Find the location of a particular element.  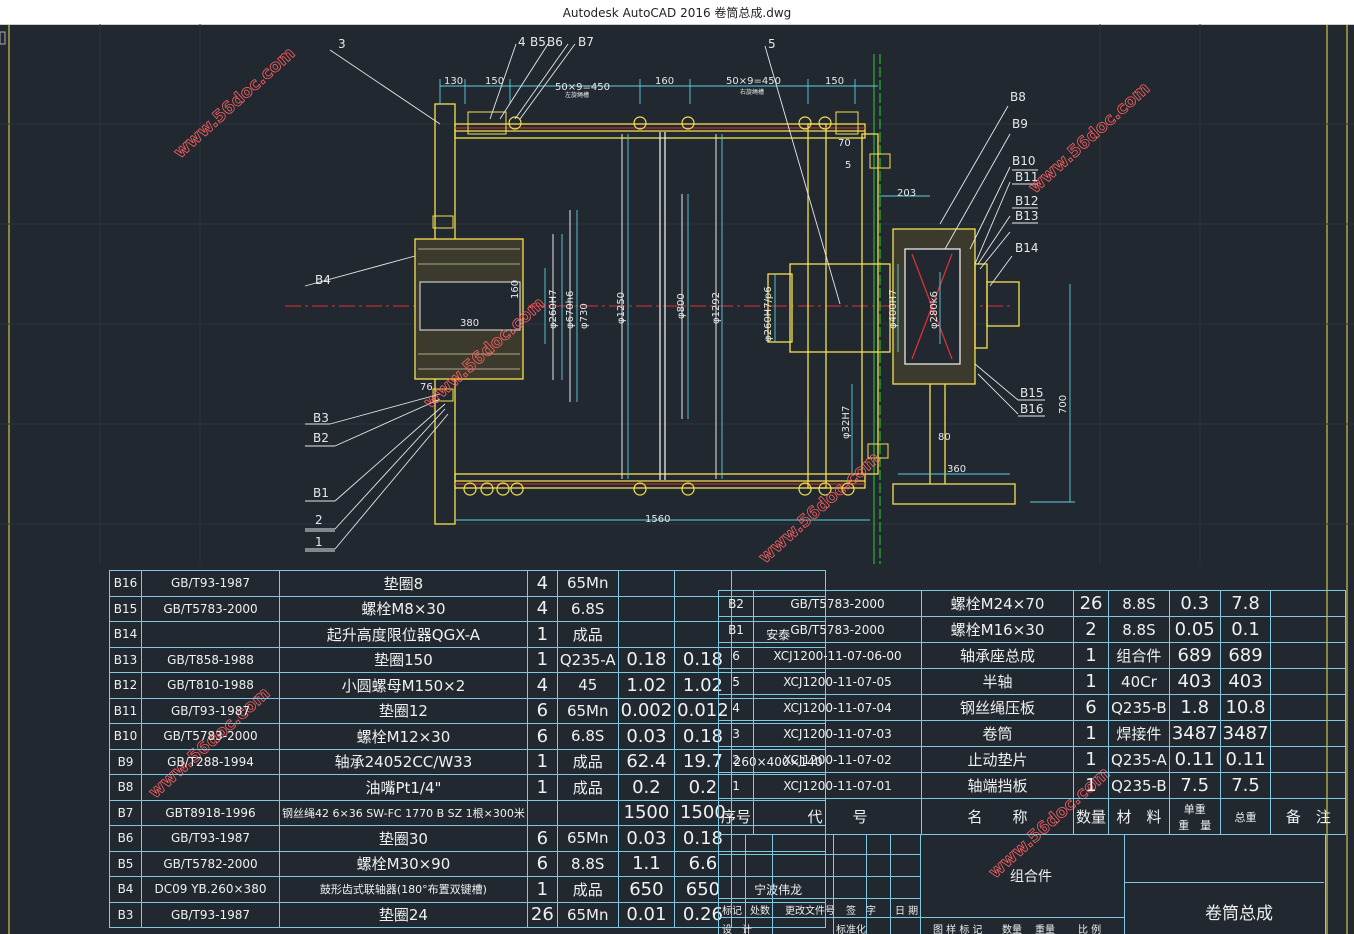

label-2: 2 is located at coordinates (319, 520).